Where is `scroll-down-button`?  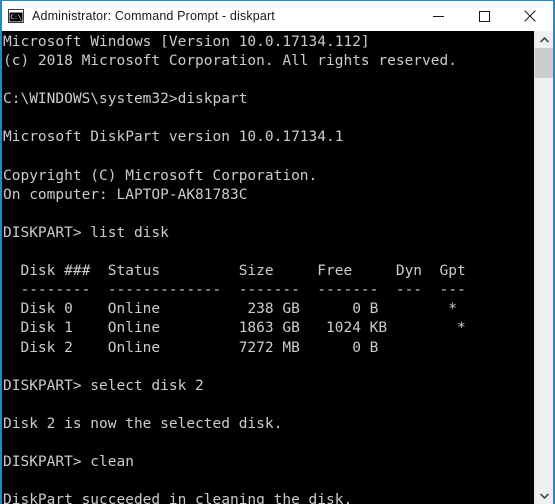 scroll-down-button is located at coordinates (544, 495).